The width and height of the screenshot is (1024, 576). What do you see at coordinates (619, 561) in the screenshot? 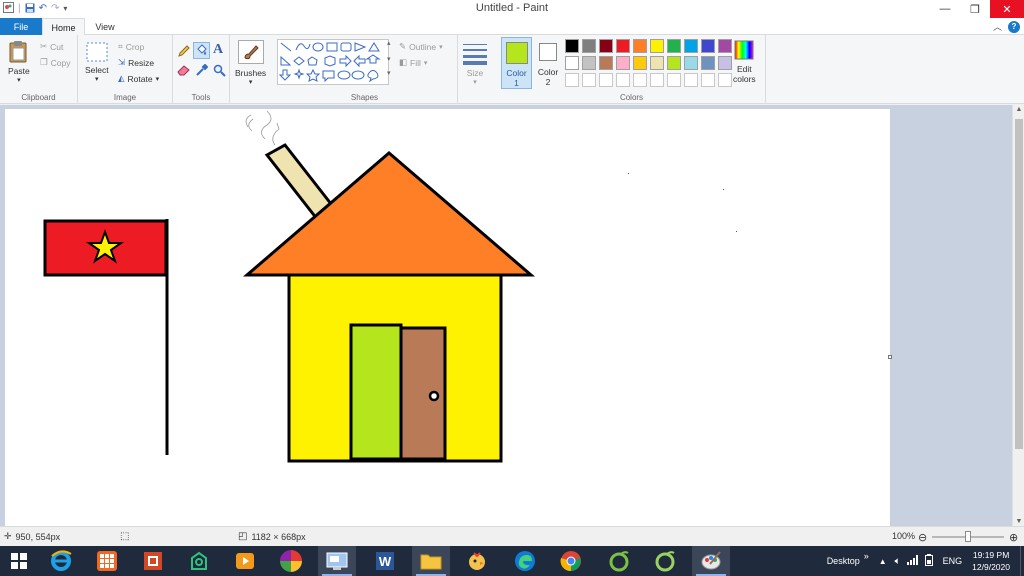
I see `coccoc-browser-icon` at bounding box center [619, 561].